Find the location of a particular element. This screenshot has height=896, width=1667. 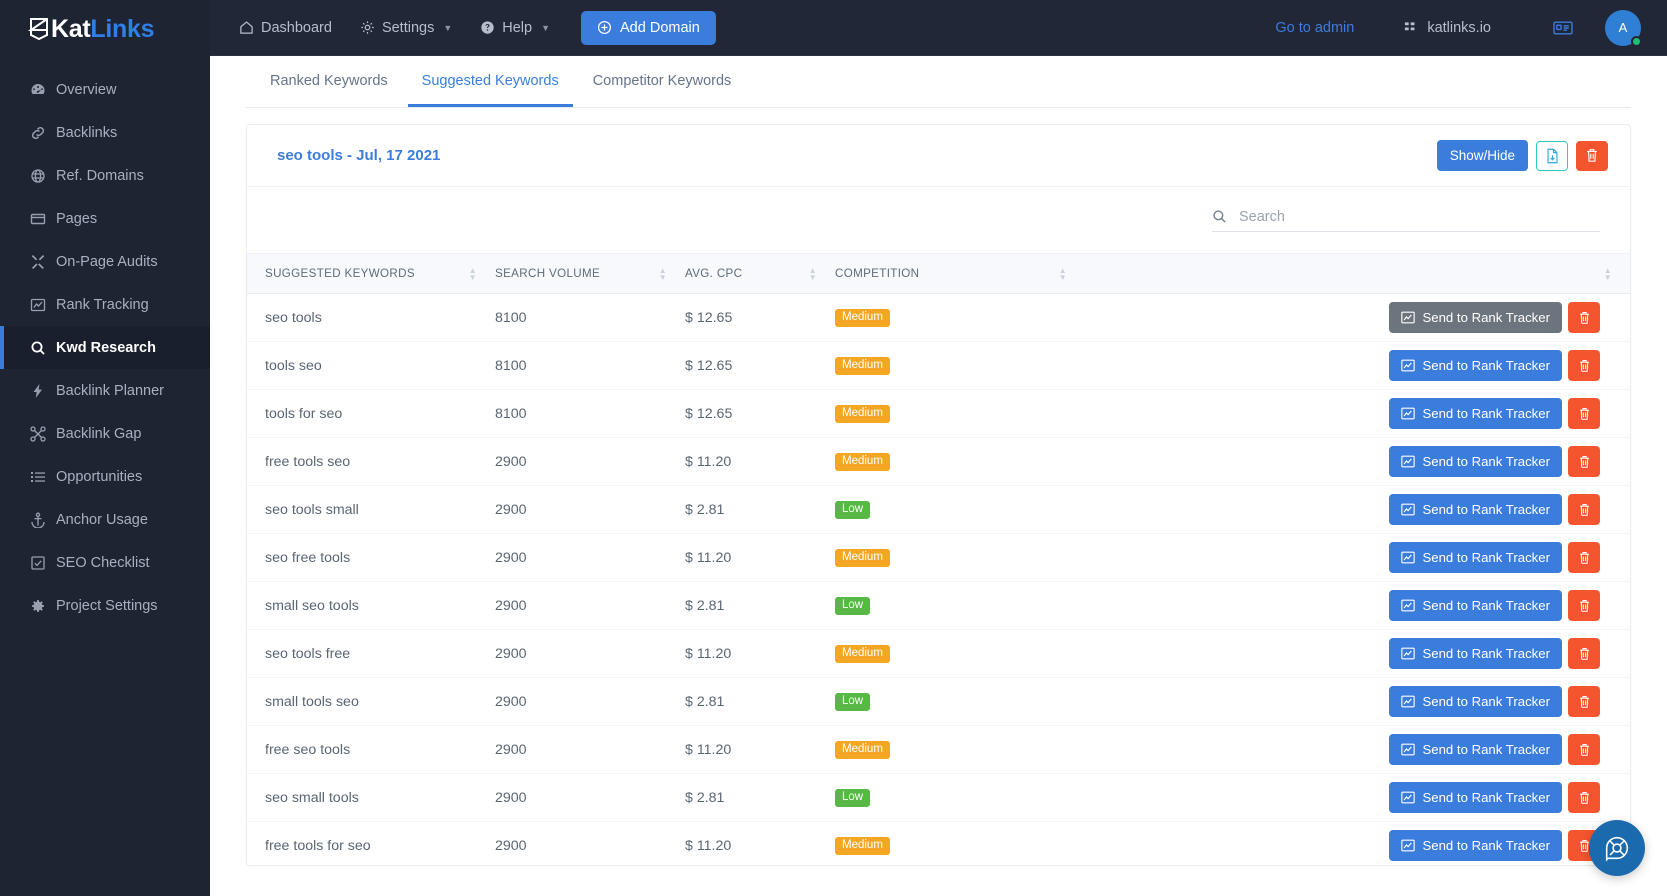

sidebar-item-rank-tracking: Rank Tracking is located at coordinates (105, 304).